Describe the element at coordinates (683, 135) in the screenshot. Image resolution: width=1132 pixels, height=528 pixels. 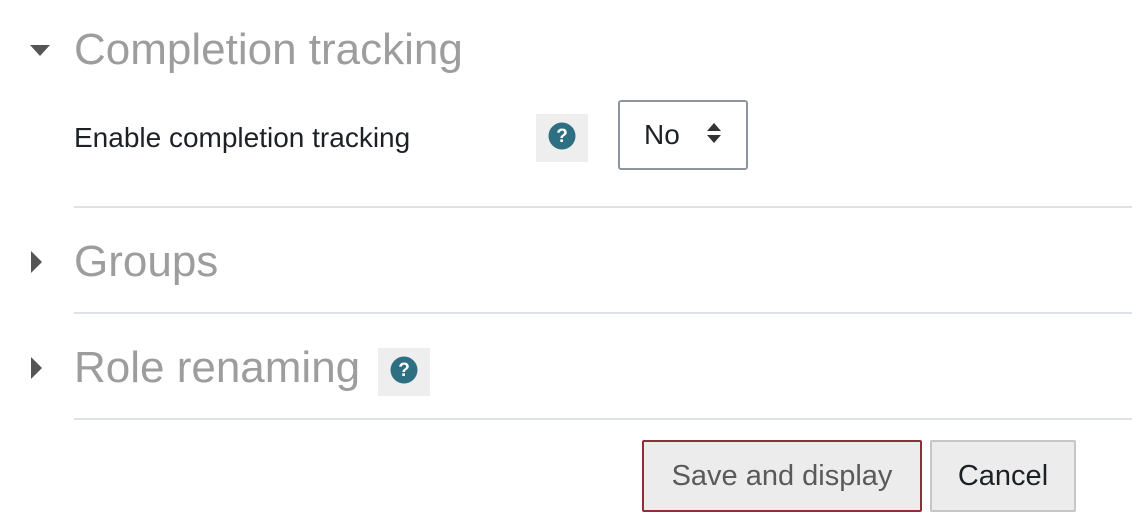
I see `completion-tracking-select: No` at that location.